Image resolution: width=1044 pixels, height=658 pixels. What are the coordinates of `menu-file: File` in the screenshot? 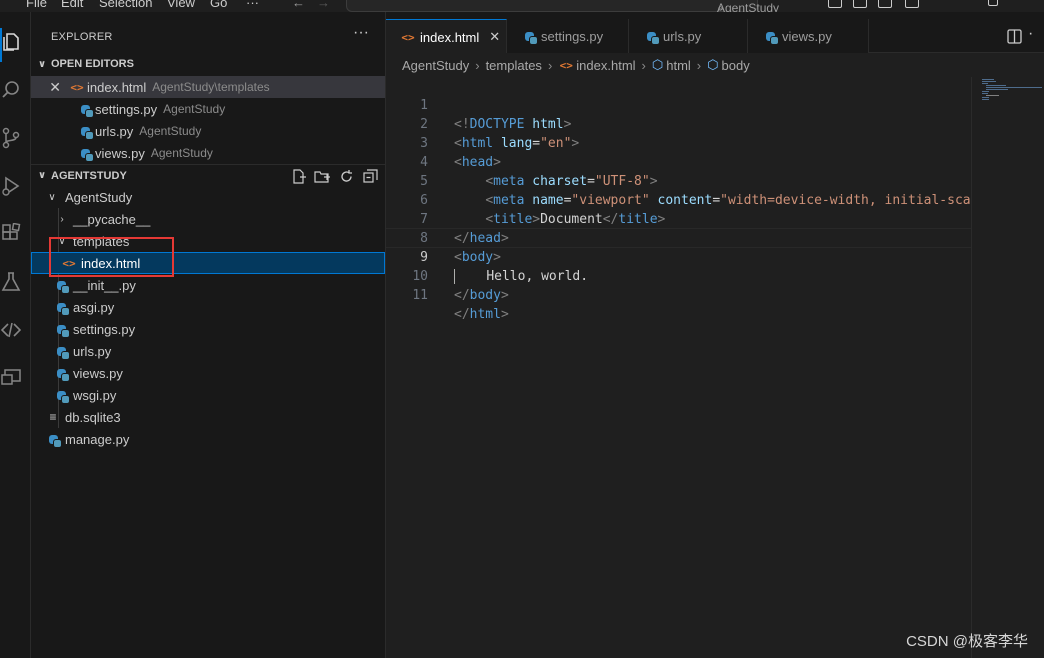 It's located at (36, 5).